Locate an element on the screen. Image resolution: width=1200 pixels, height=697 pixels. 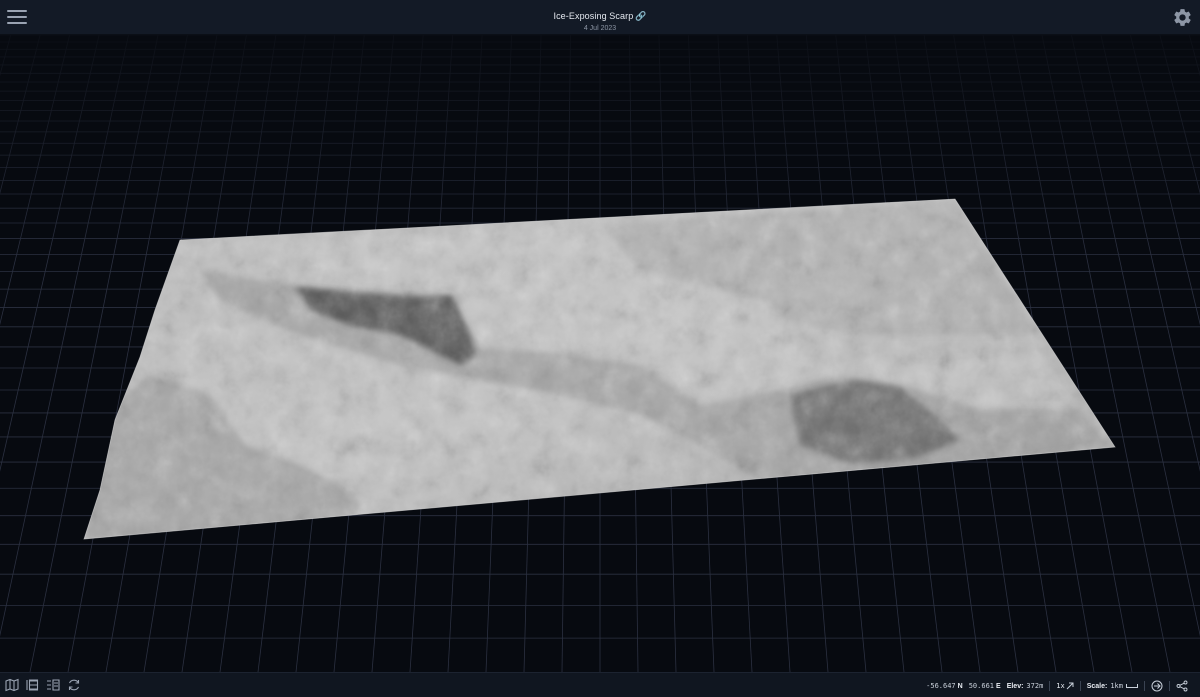
longitude-value: 50.661 is located at coordinates (981, 686).